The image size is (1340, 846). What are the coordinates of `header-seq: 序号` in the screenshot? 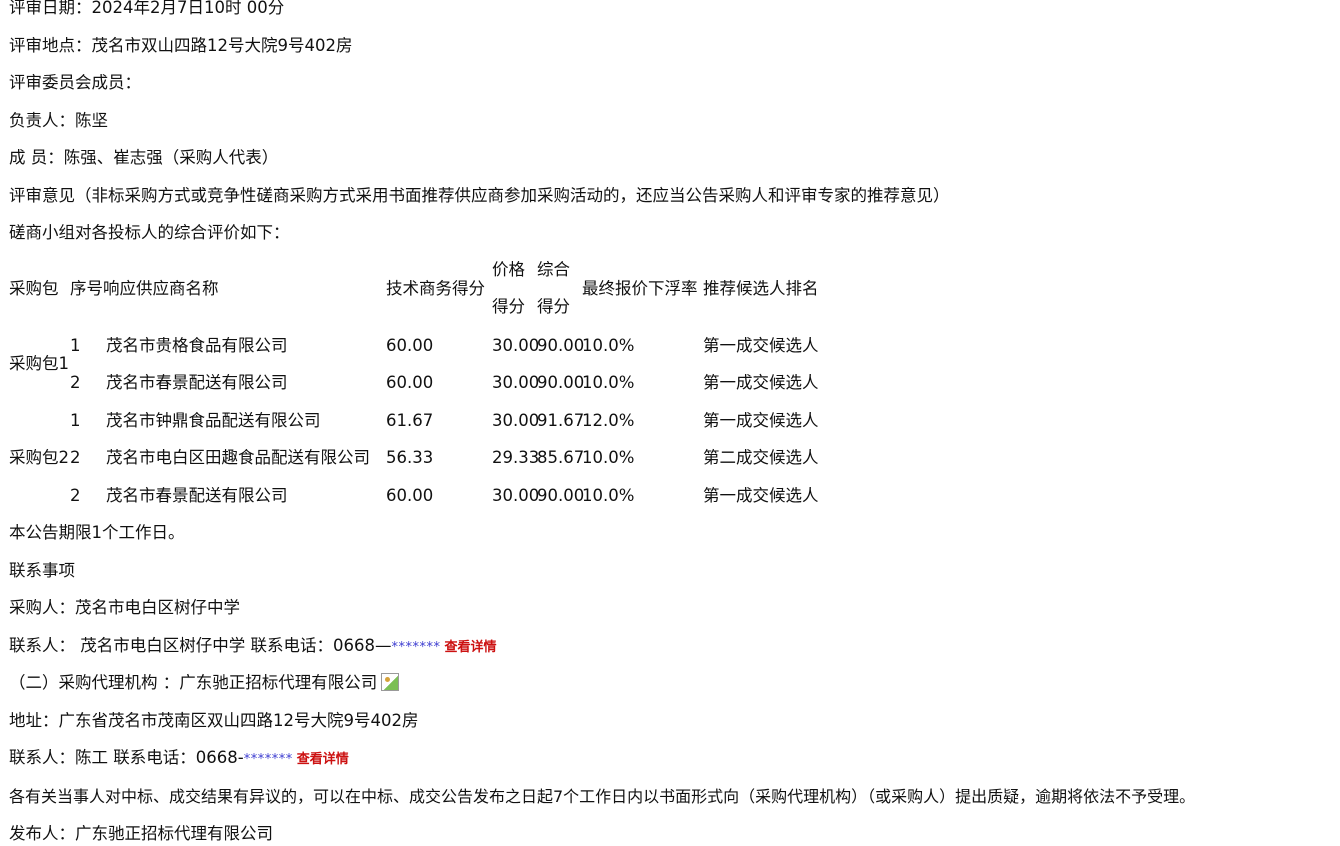 It's located at (86, 288).